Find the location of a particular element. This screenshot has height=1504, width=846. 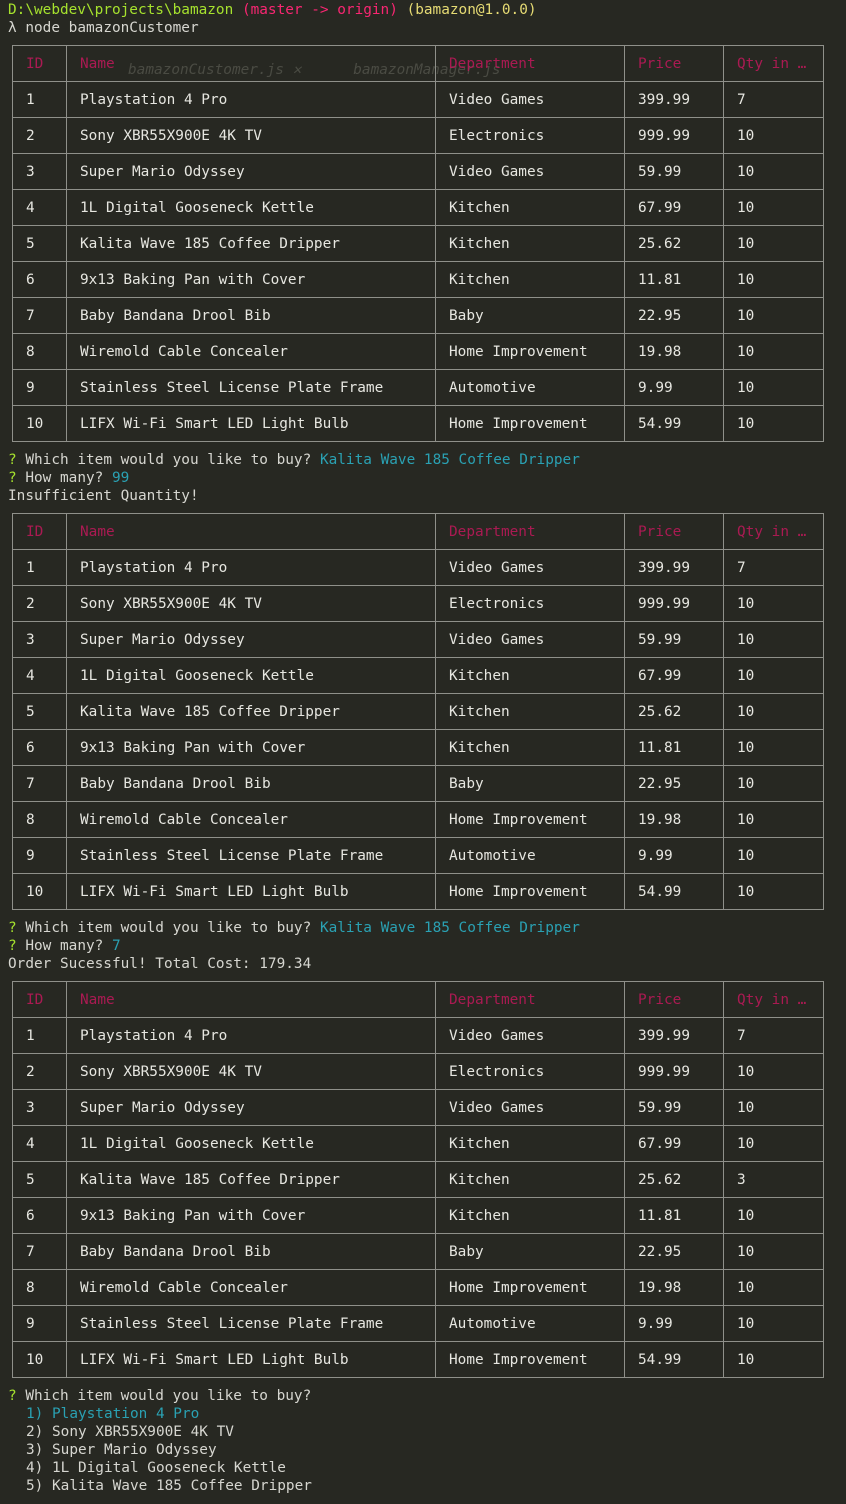

result-message: Order Sucessful! Total Cost: 179.34 is located at coordinates (160, 964).